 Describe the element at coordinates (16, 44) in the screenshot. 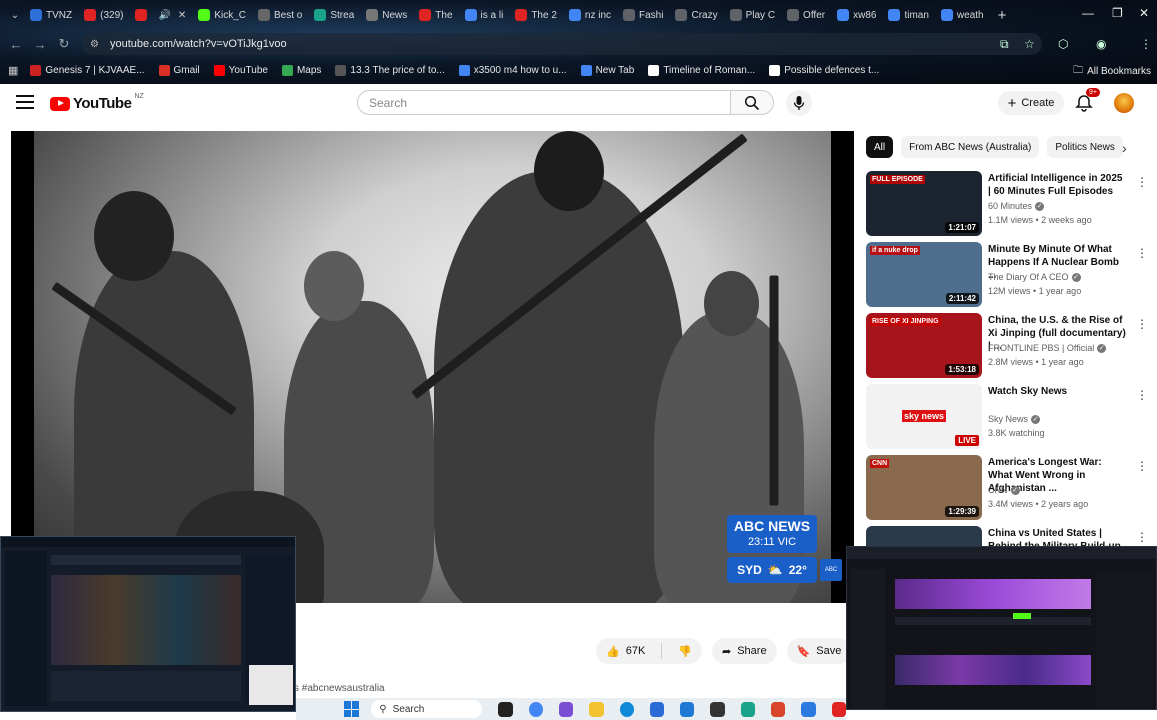

I see `back-icon: ←` at that location.